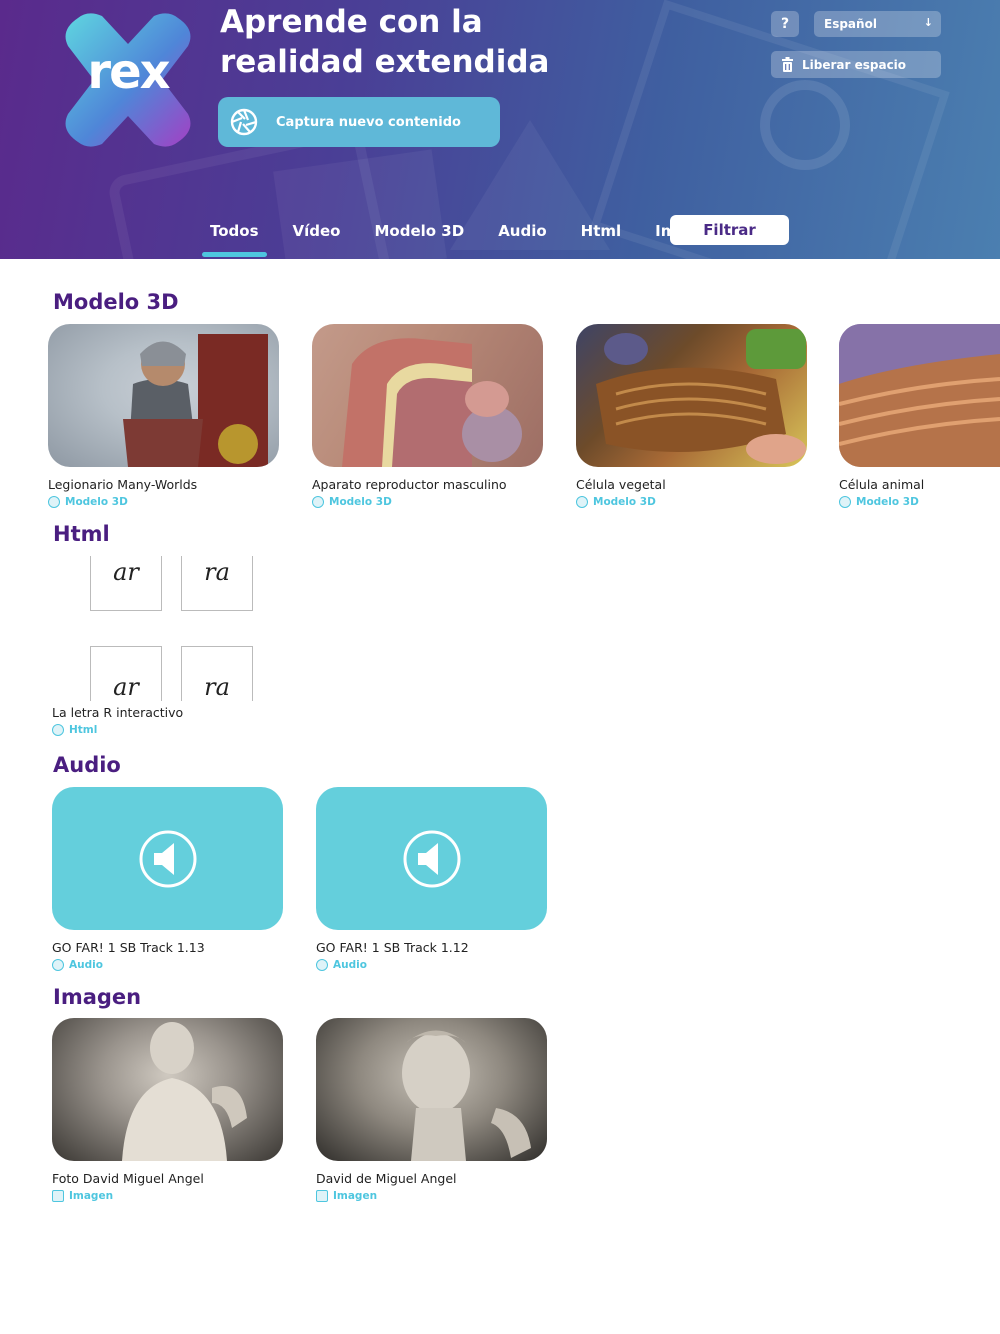  What do you see at coordinates (877, 24) in the screenshot?
I see `language-select: Español ↓` at bounding box center [877, 24].